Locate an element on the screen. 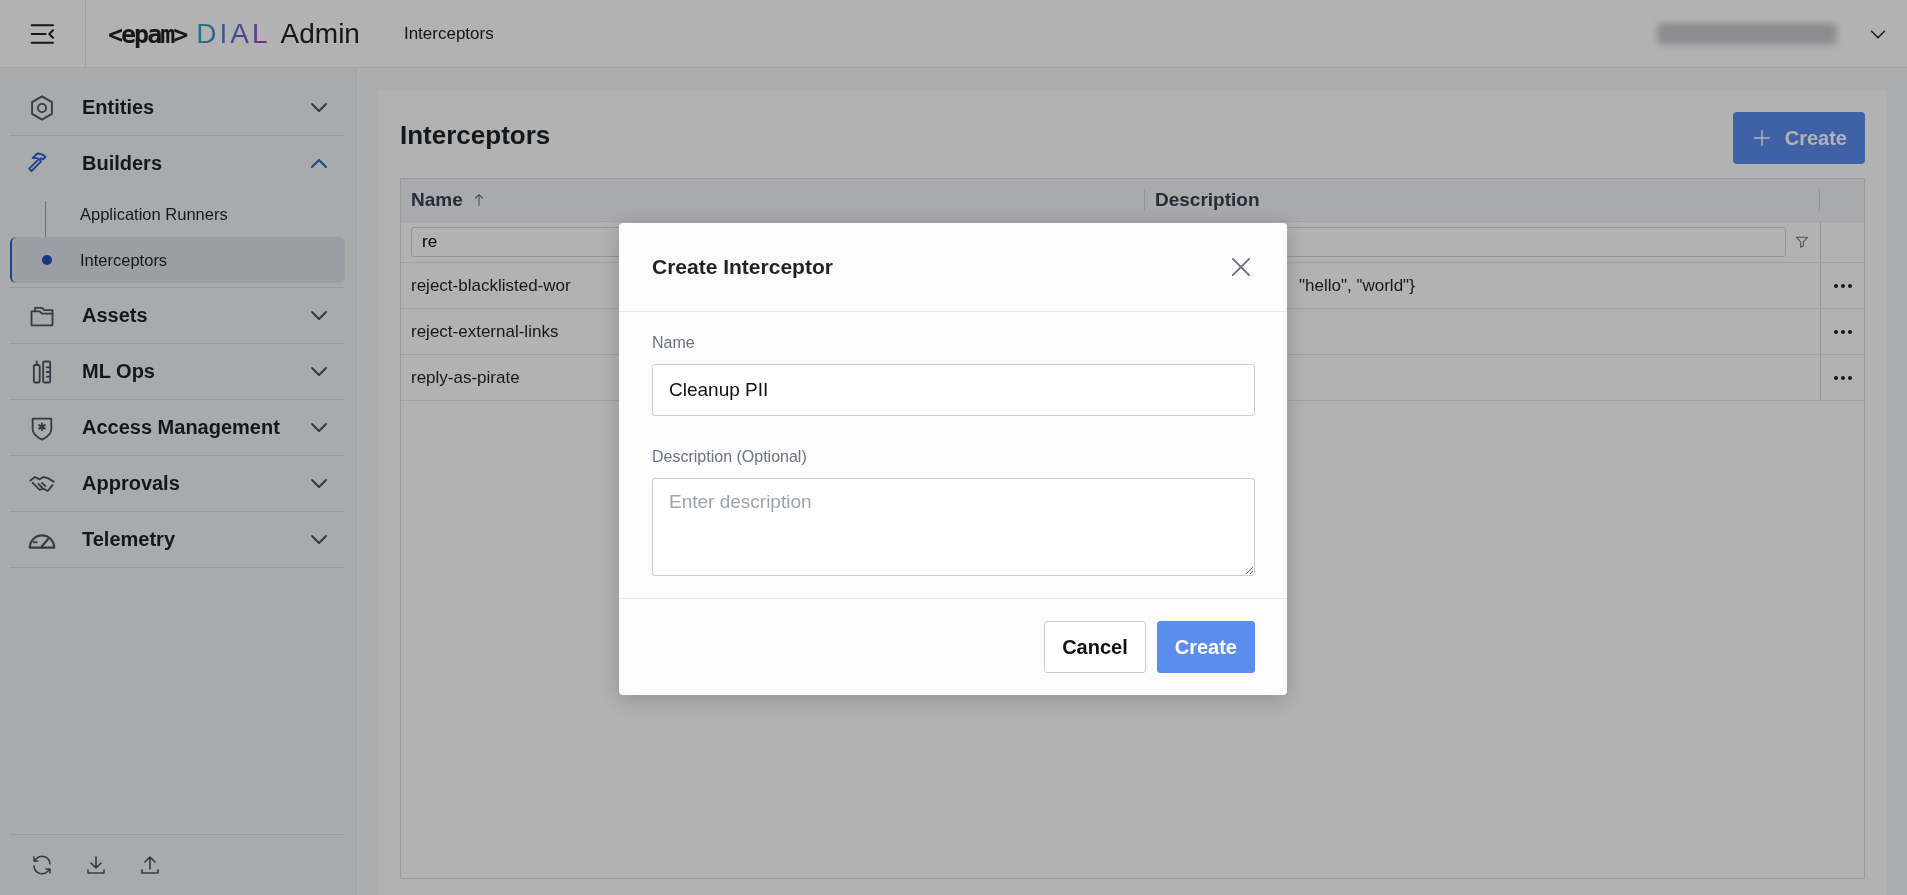  table-cell-text: "hello", "world"} is located at coordinates (1357, 285).